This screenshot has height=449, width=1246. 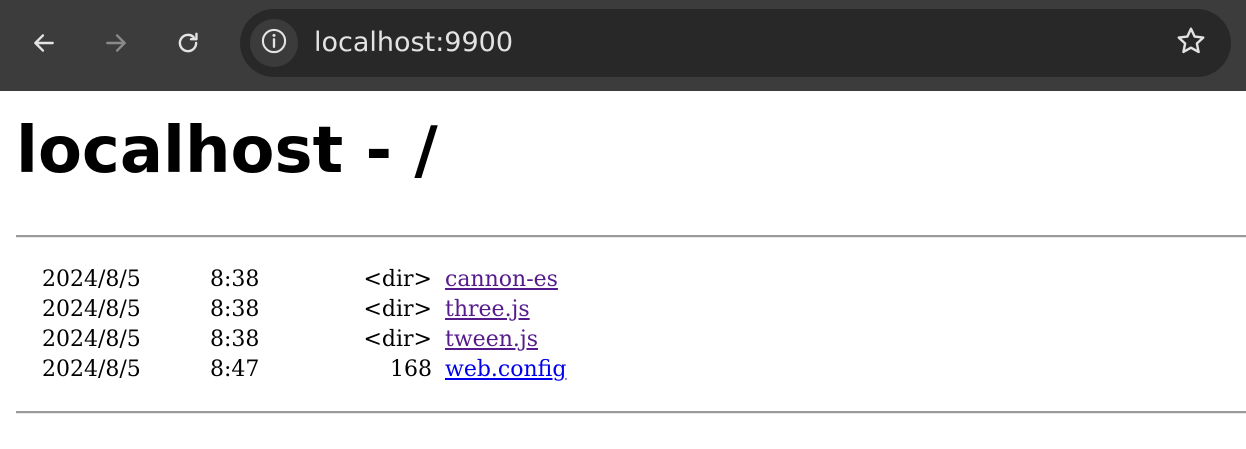 What do you see at coordinates (631, 236) in the screenshot?
I see `top-divider` at bounding box center [631, 236].